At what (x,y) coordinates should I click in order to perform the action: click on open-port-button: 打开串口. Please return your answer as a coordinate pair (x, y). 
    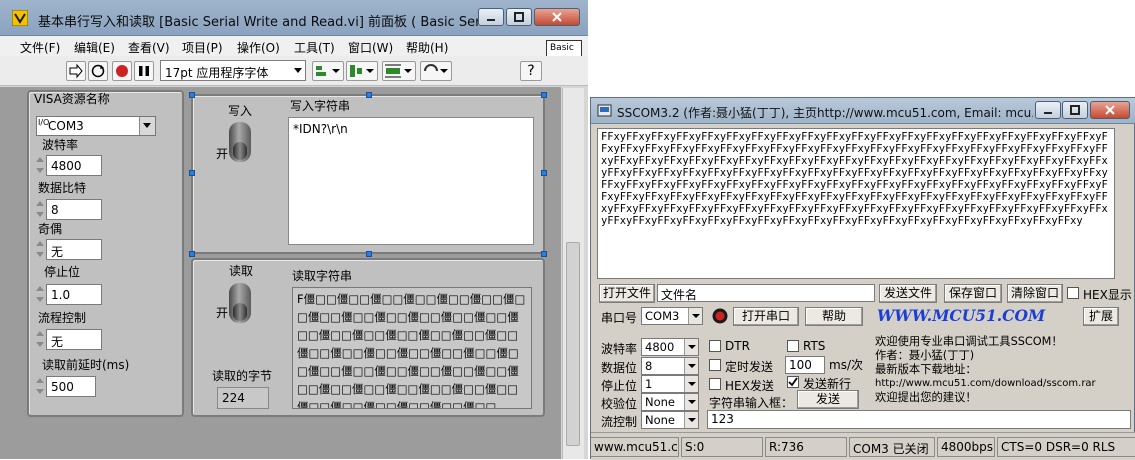
    Looking at the image, I should click on (766, 316).